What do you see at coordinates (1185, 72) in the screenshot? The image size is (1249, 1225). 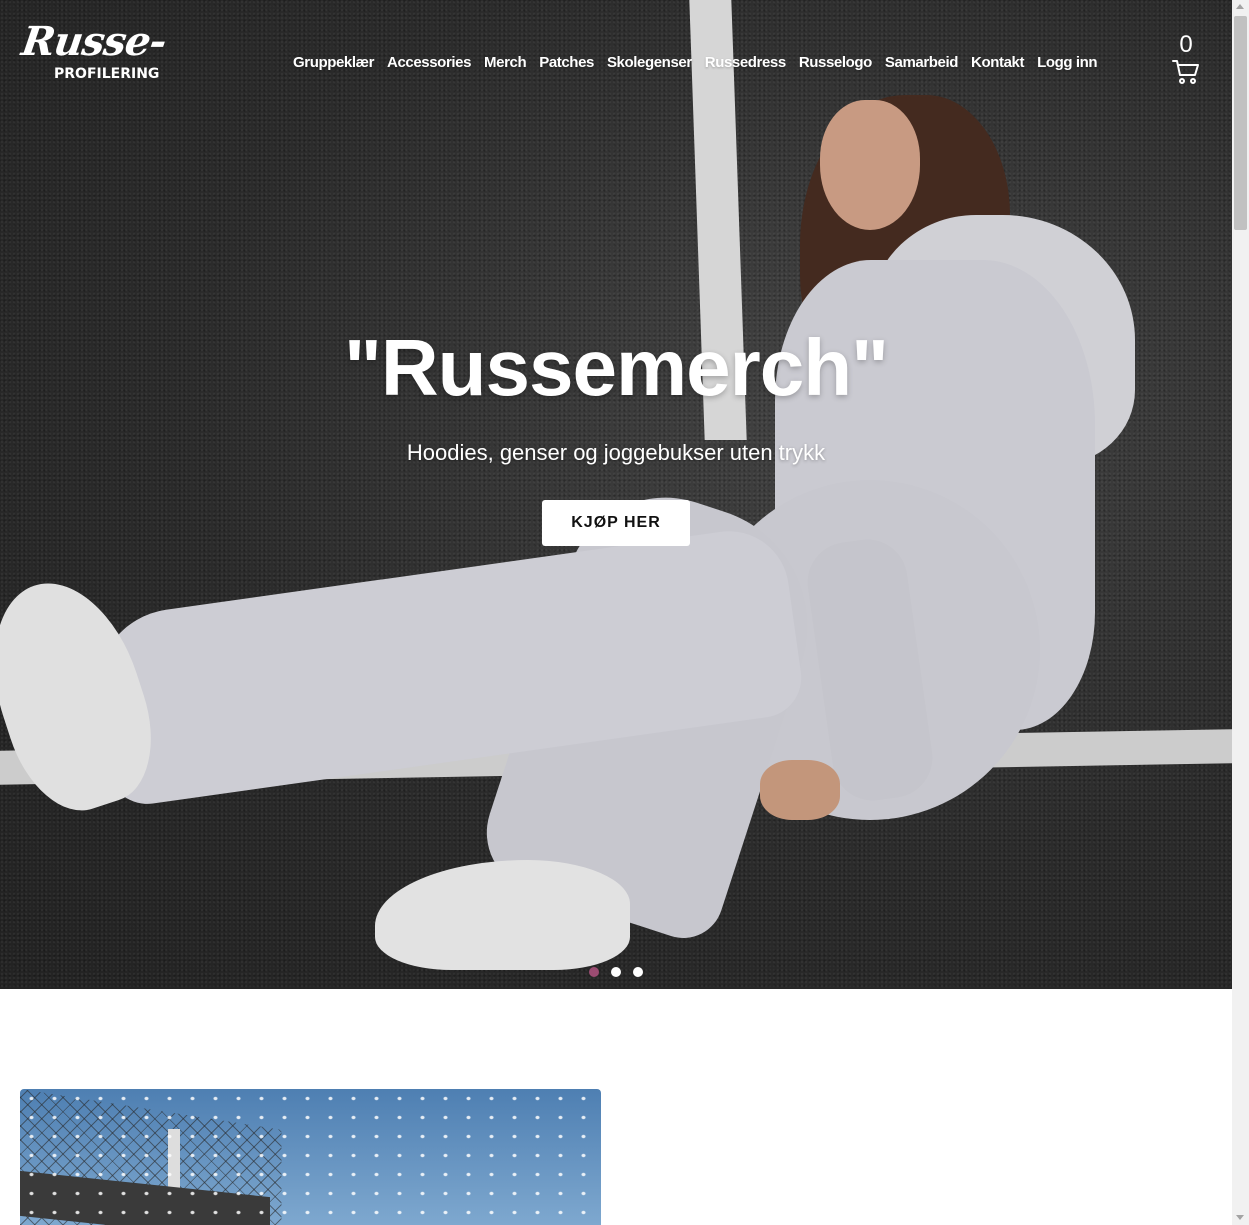 I see `shopping-cart-icon` at bounding box center [1185, 72].